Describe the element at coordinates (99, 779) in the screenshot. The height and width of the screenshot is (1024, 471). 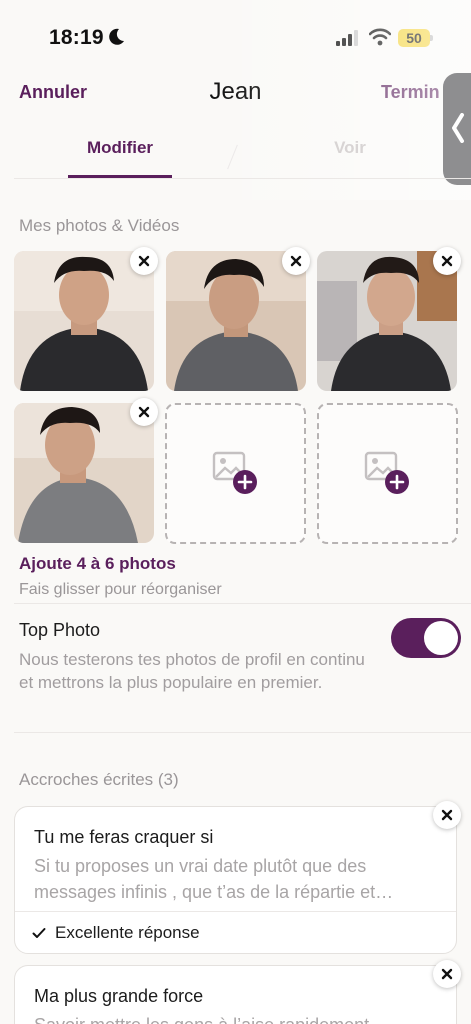
I see `prompts-section-title: Accroches écrites (3)` at that location.